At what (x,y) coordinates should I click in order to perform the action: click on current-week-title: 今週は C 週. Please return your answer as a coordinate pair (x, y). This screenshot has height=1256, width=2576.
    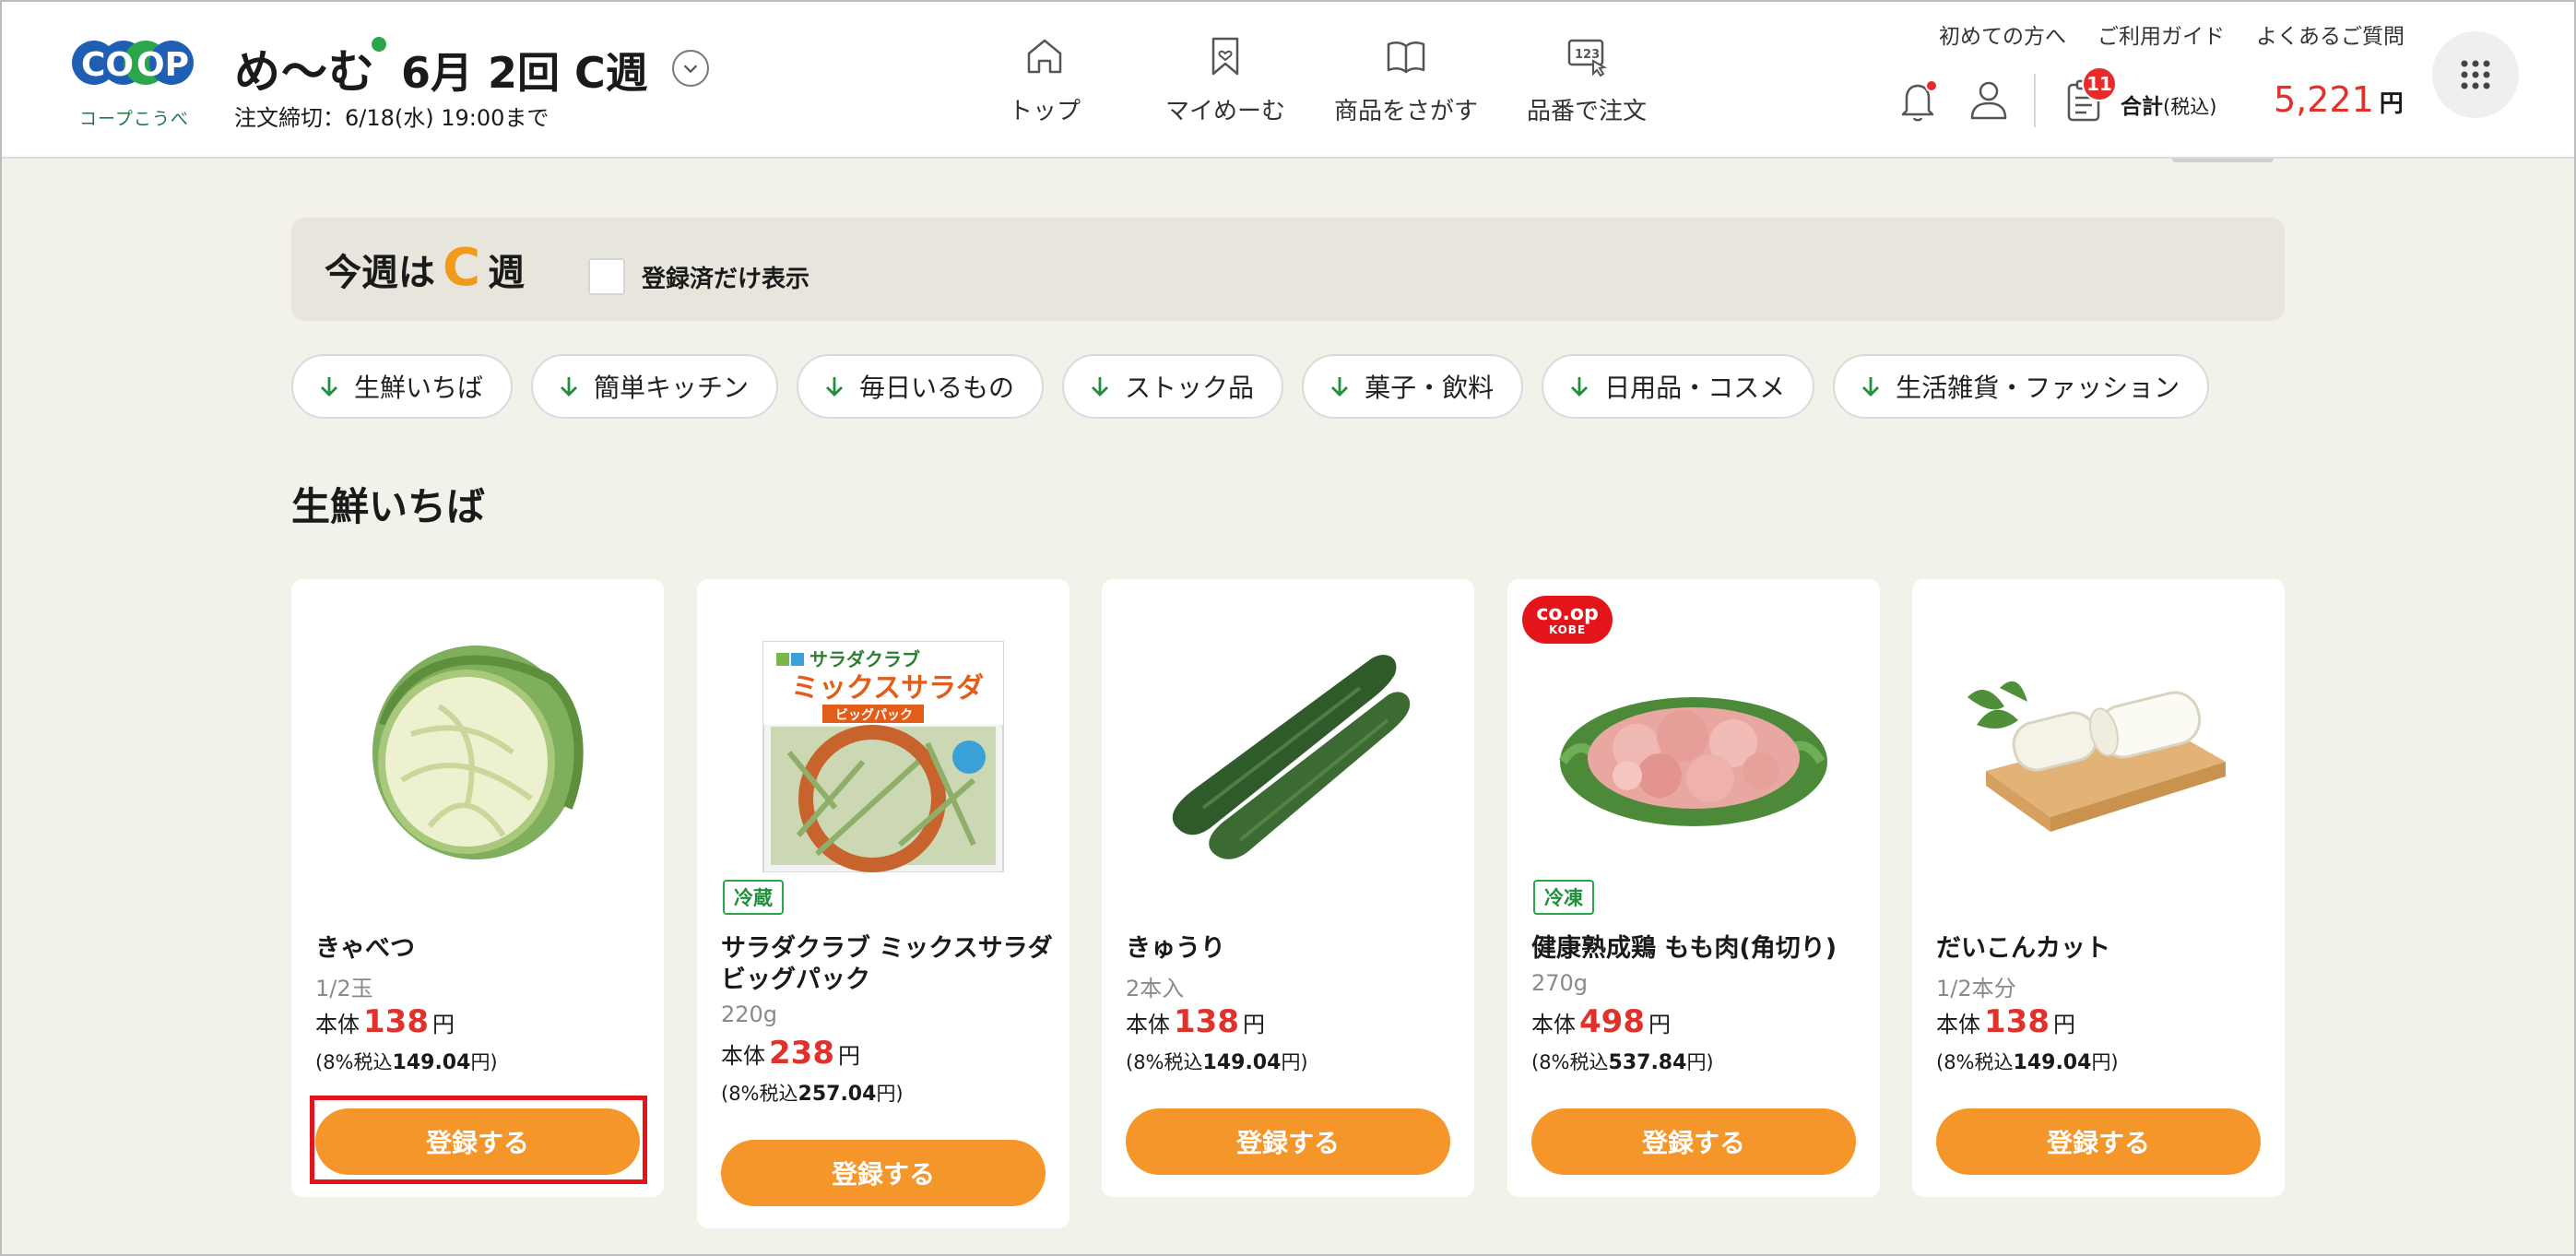
    Looking at the image, I should click on (425, 268).